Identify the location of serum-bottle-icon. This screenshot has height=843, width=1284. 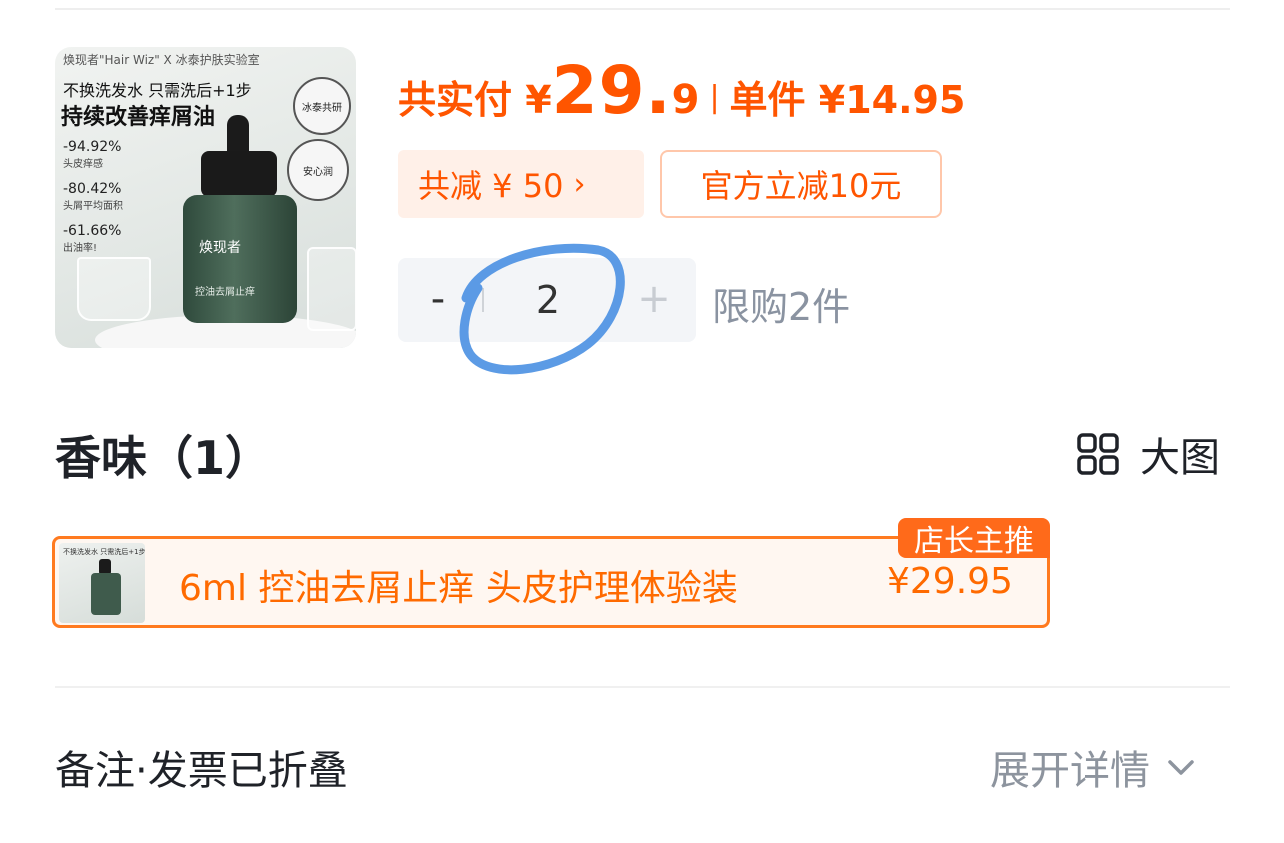
(106, 594).